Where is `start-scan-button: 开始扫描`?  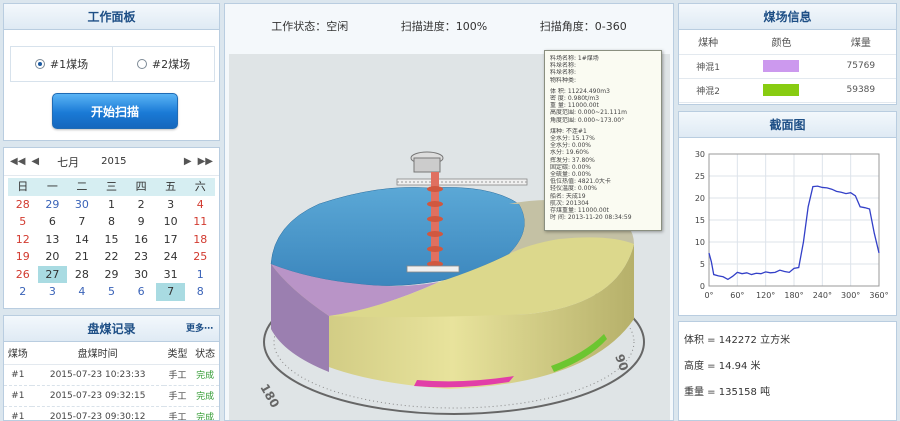 start-scan-button: 开始扫描 is located at coordinates (115, 111).